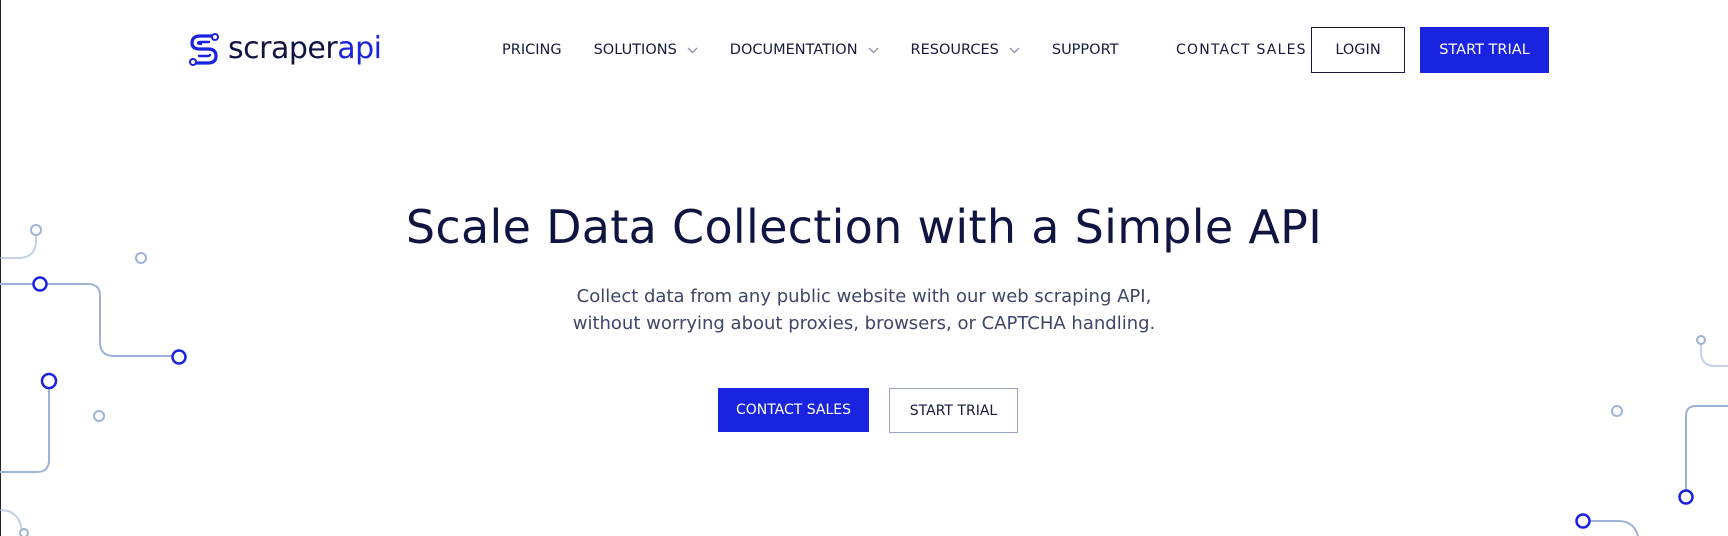 Image resolution: width=1728 pixels, height=536 pixels. Describe the element at coordinates (793, 50) in the screenshot. I see `nav-item-label: DOCUMENTATION` at that location.